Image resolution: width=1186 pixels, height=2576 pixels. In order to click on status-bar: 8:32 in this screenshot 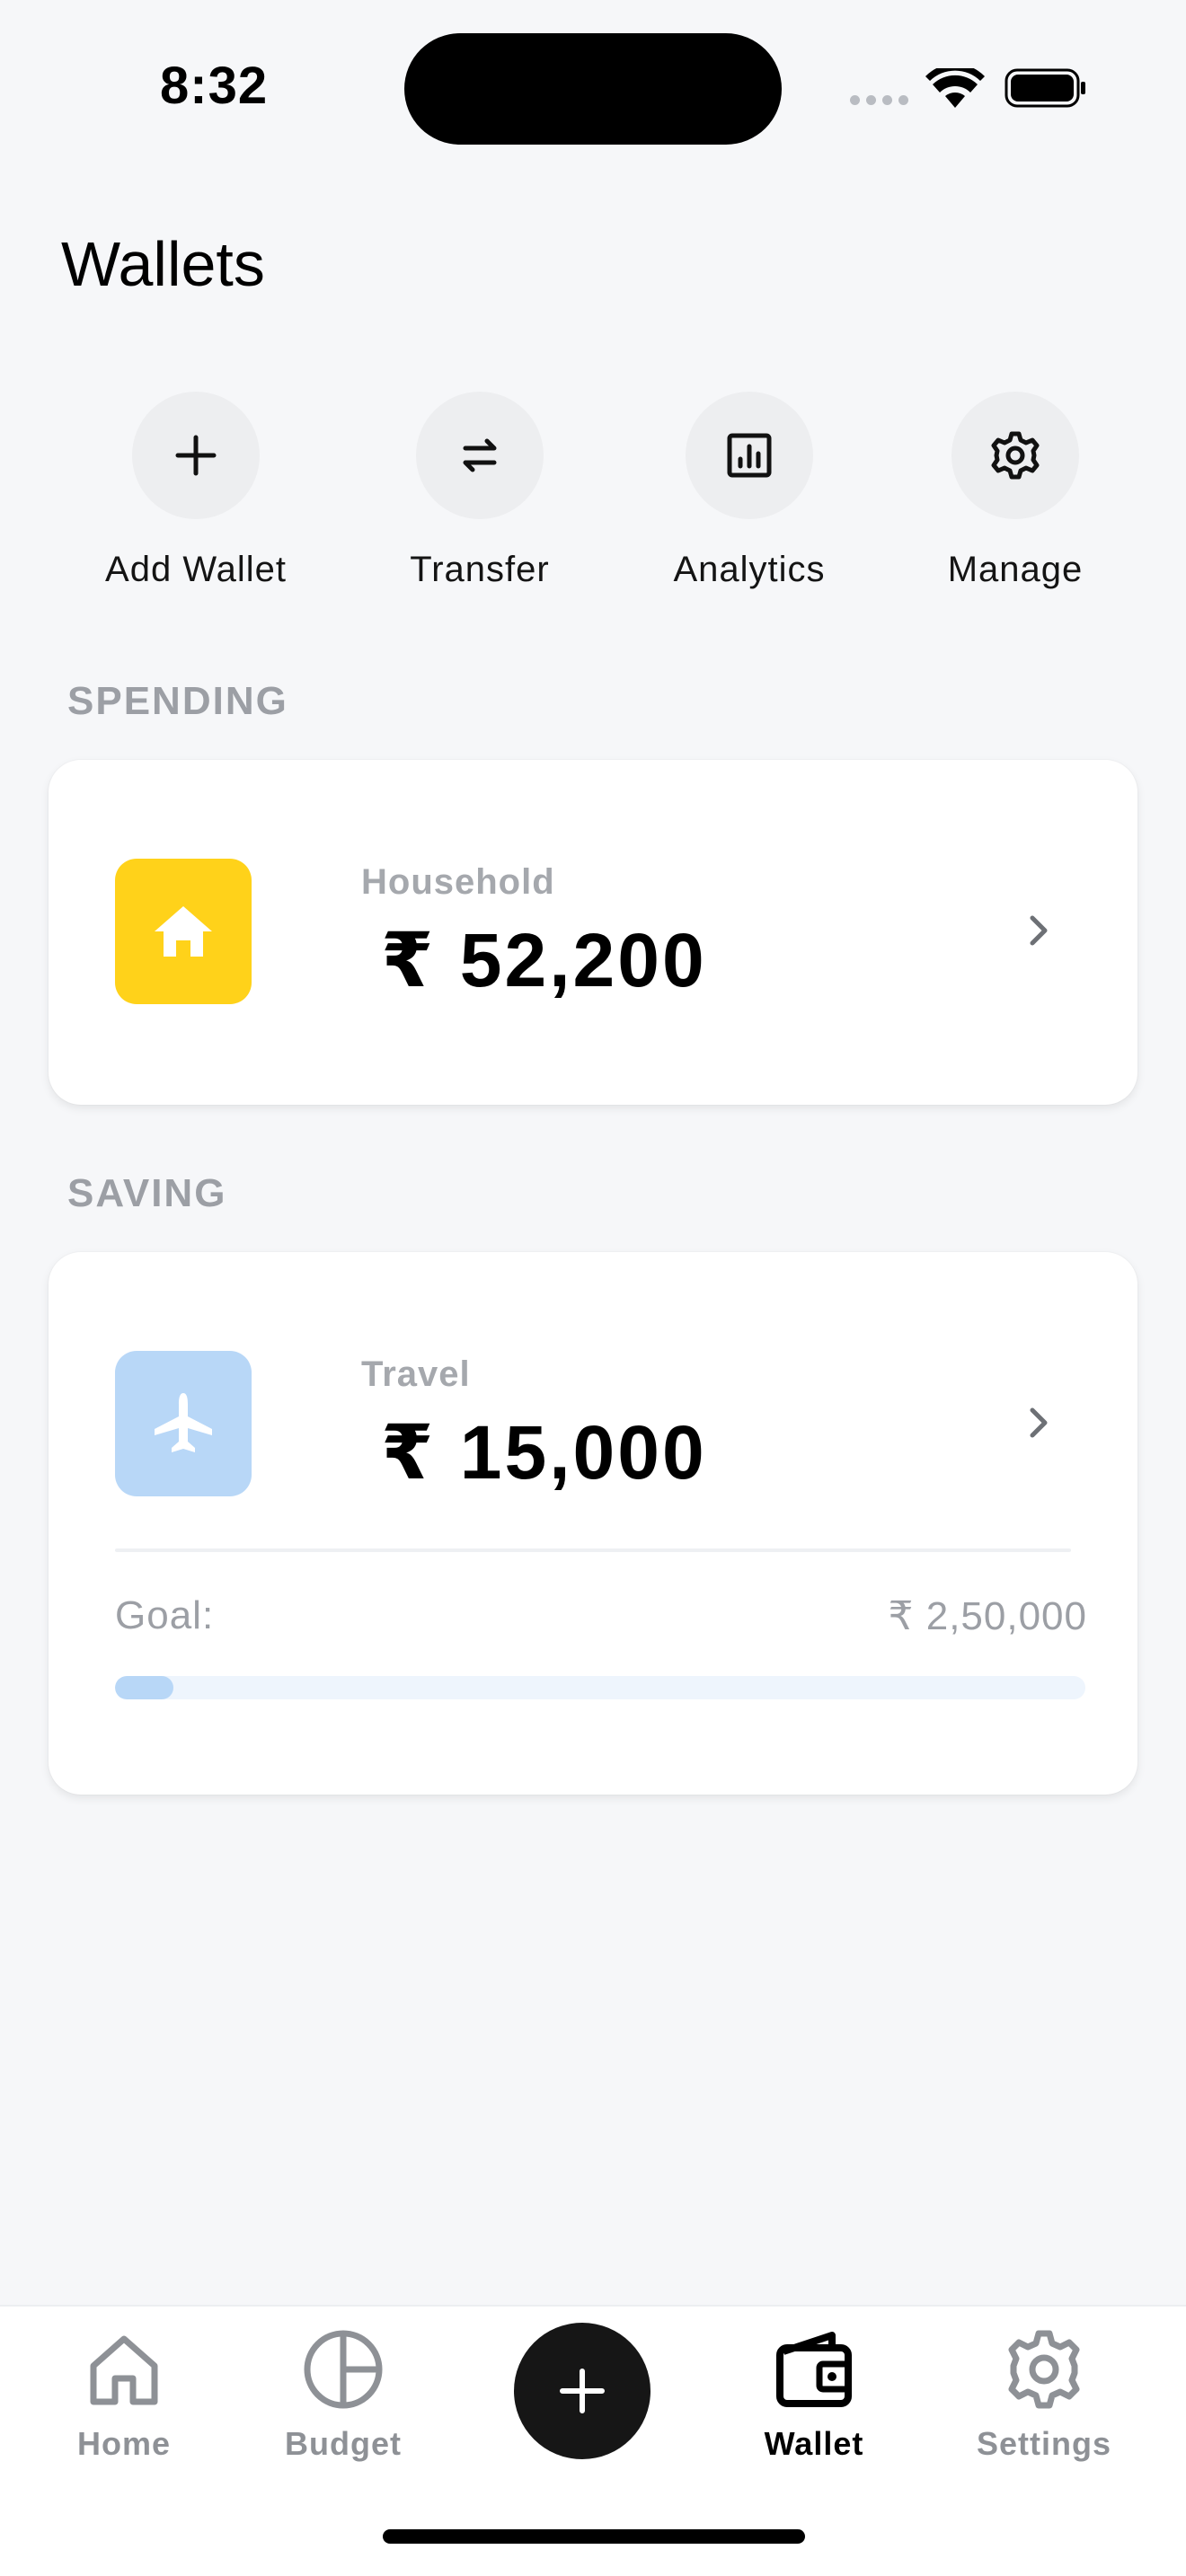, I will do `click(593, 90)`.